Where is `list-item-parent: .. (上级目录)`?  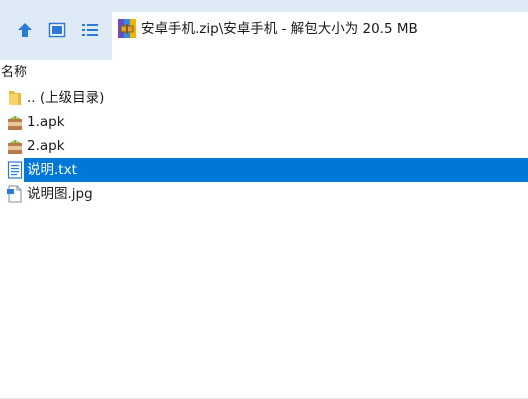 list-item-parent: .. (上级目录) is located at coordinates (264, 98).